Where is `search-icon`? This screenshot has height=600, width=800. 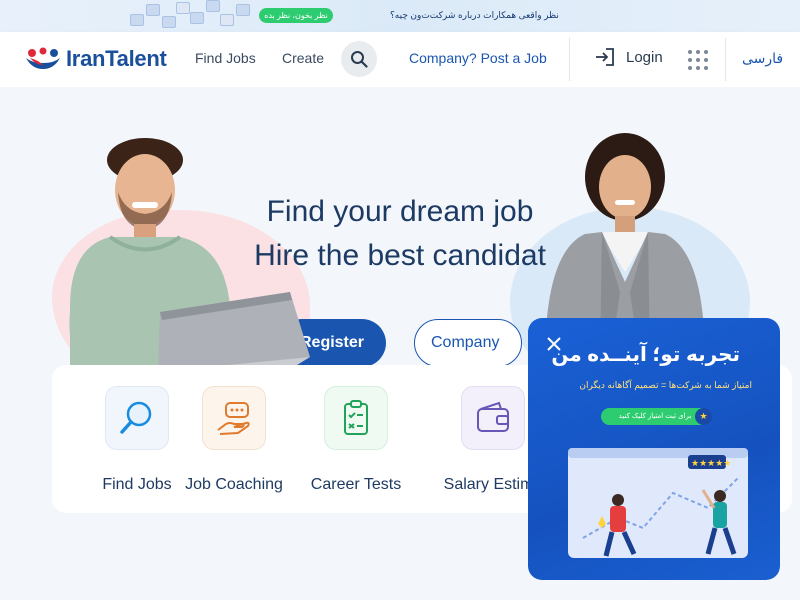 search-icon is located at coordinates (359, 59).